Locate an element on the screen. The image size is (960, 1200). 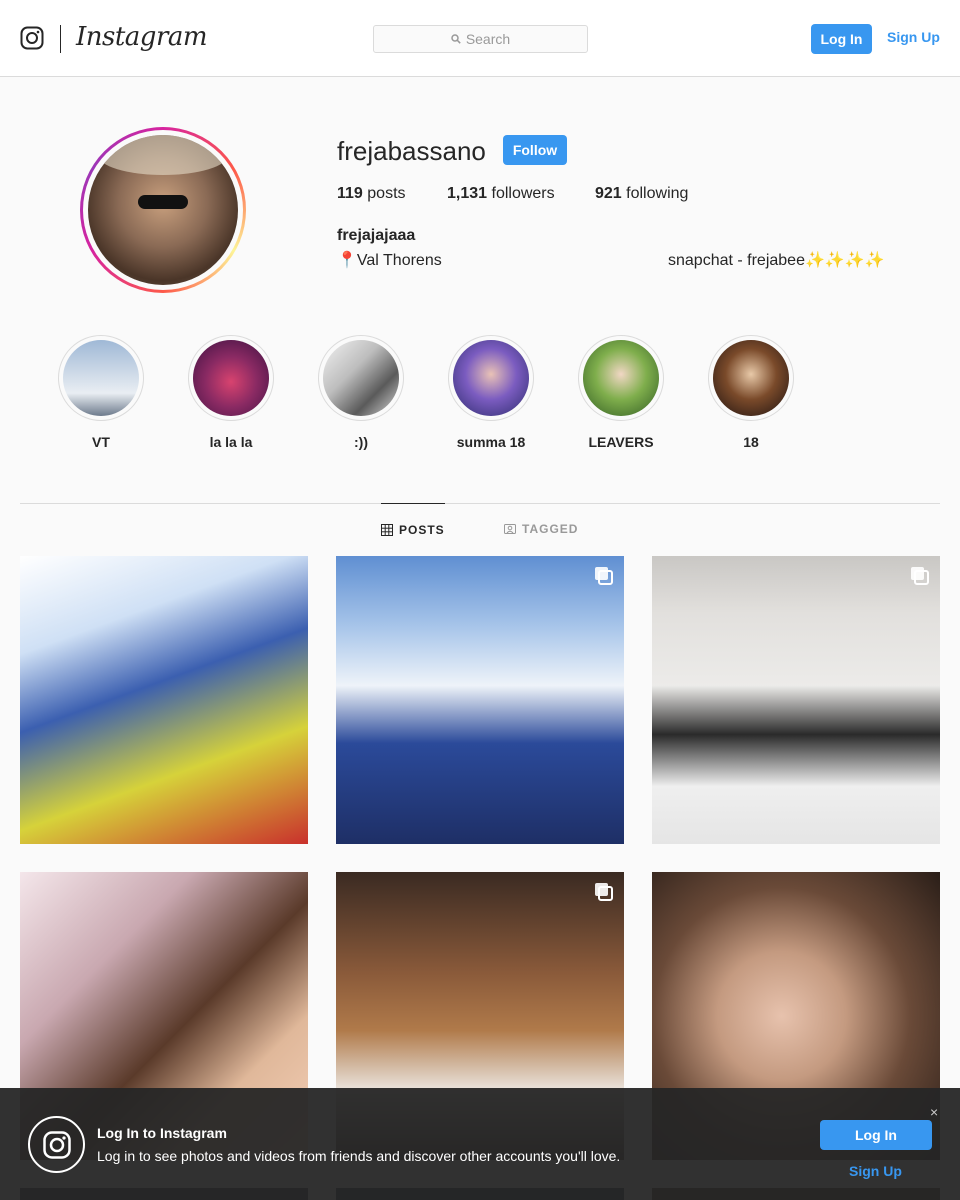
profile-avatar is located at coordinates (163, 210).